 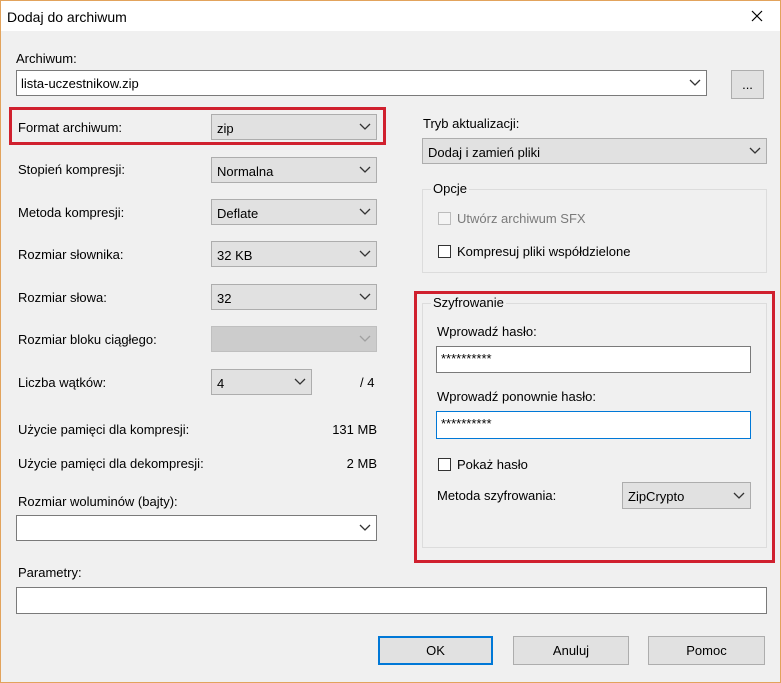 What do you see at coordinates (294, 254) in the screenshot?
I see `dictionary-size-select: 32 KB` at bounding box center [294, 254].